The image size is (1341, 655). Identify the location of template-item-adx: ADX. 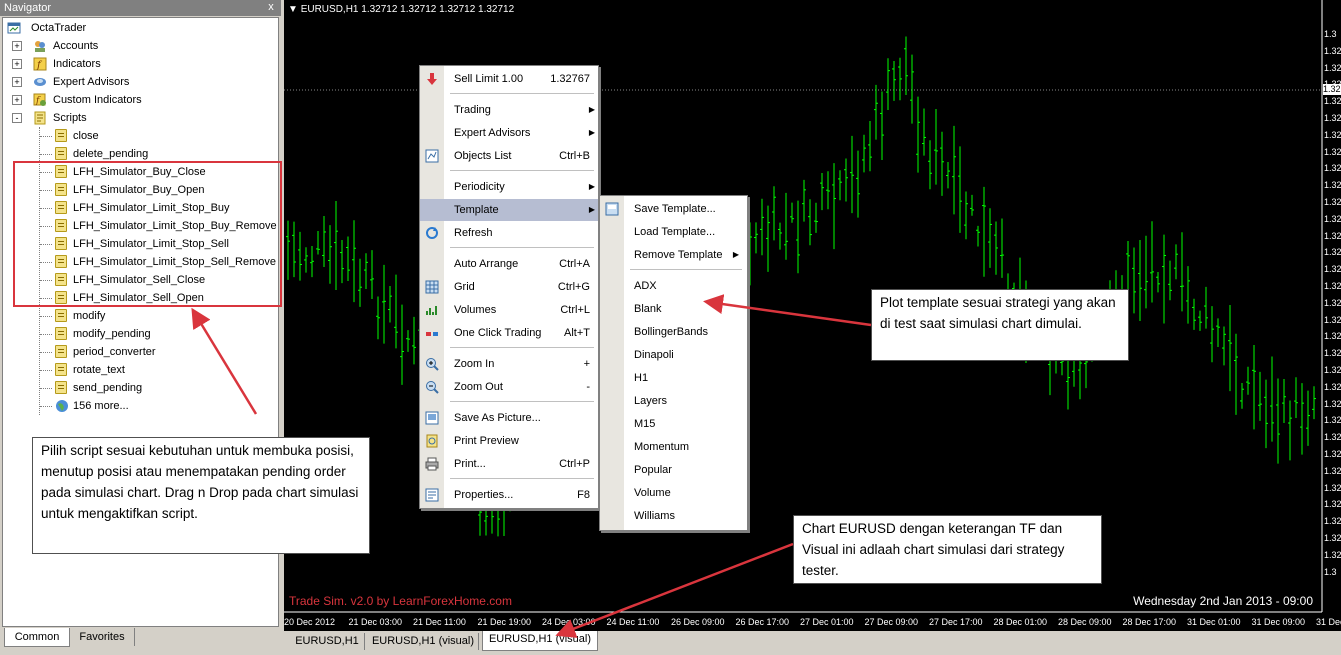
(673, 286).